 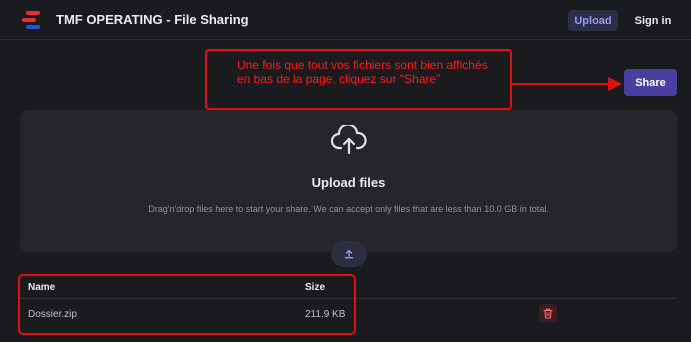 I want to click on share-button: Share, so click(x=650, y=82).